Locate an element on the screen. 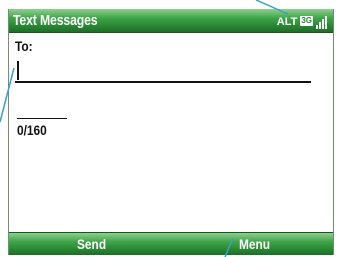  softkey-bar: Send Menu is located at coordinates (171, 243).